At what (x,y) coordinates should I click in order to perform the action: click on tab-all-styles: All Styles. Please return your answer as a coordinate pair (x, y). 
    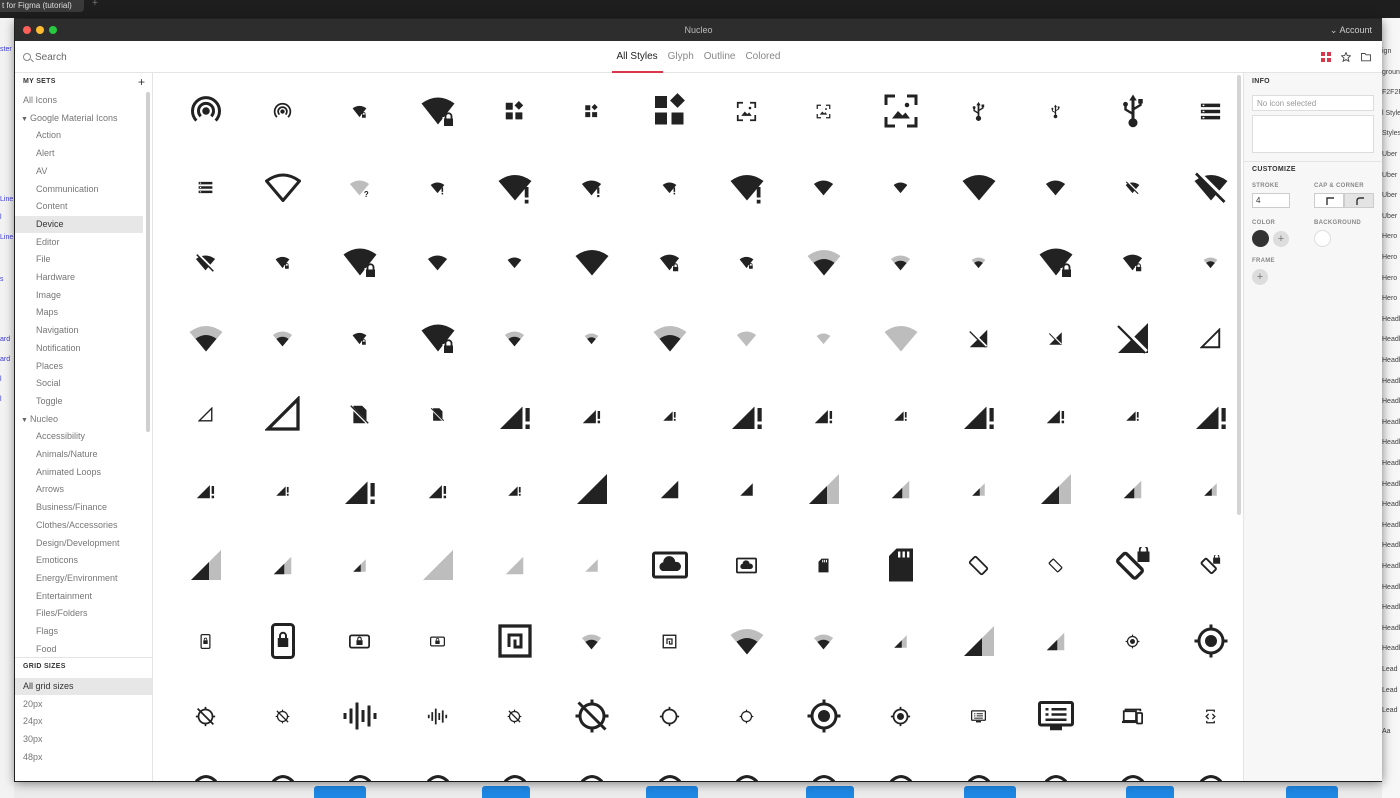
    Looking at the image, I should click on (637, 57).